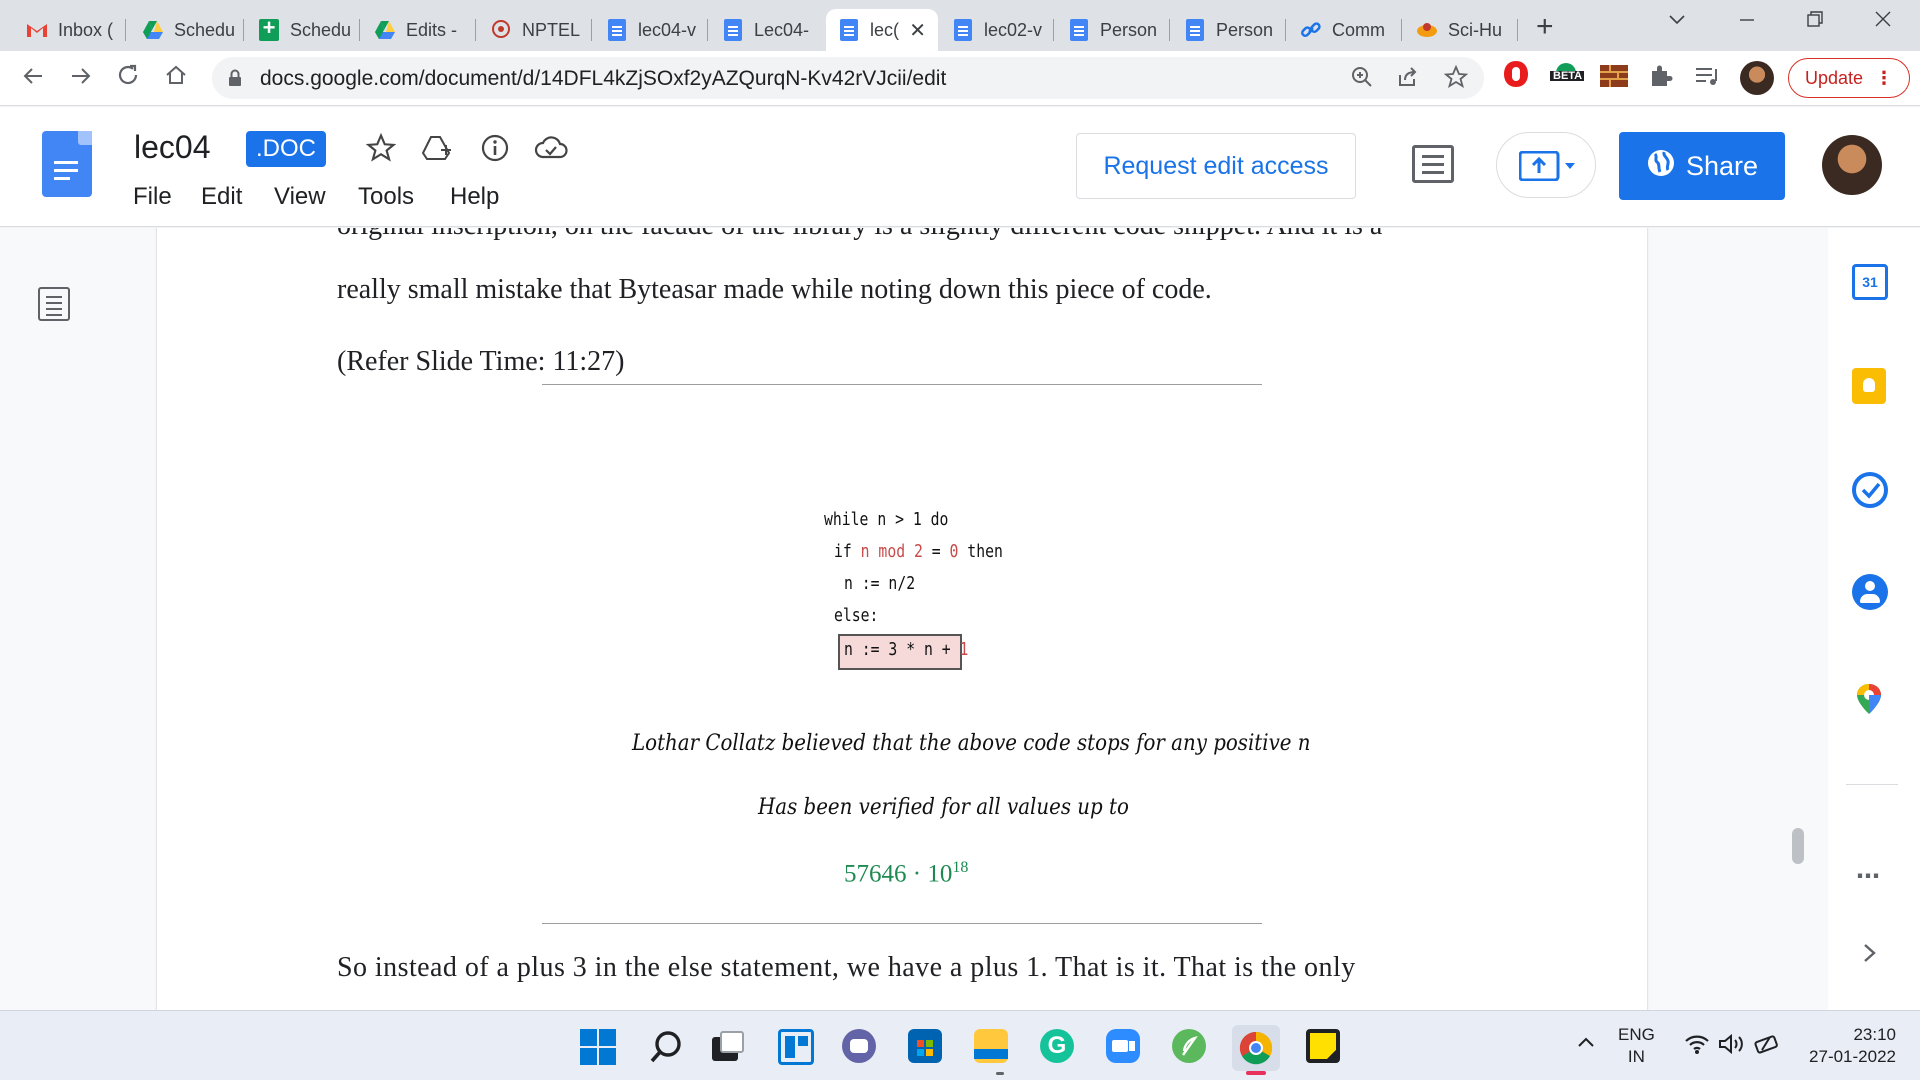 The image size is (1920, 1080). I want to click on clock: 23:10 27-01-2022, so click(1848, 1046).